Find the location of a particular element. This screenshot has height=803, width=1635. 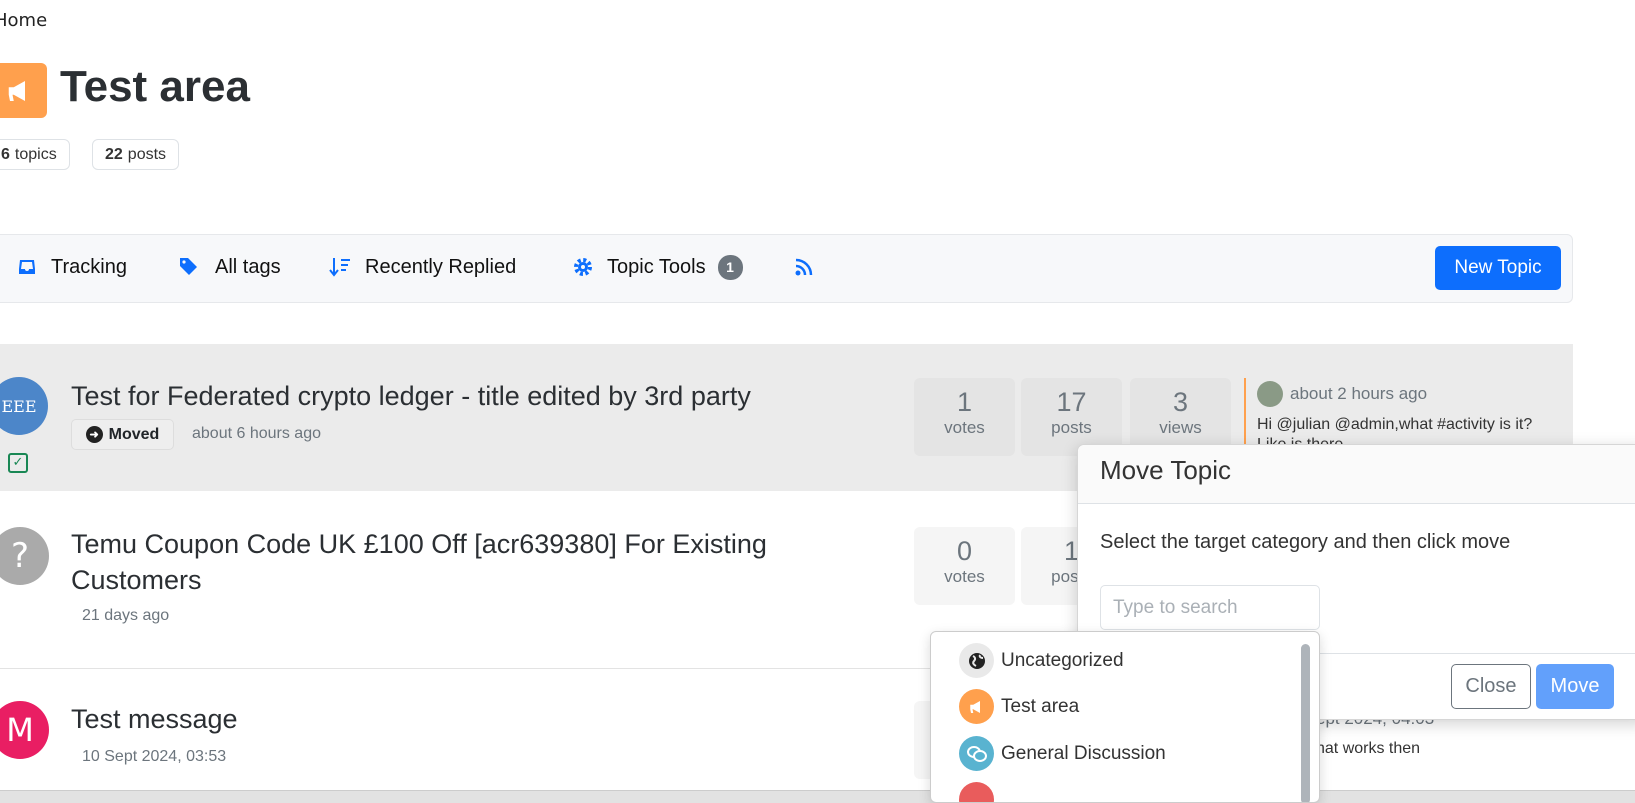

tracking-button: Tracking is located at coordinates (72, 267).